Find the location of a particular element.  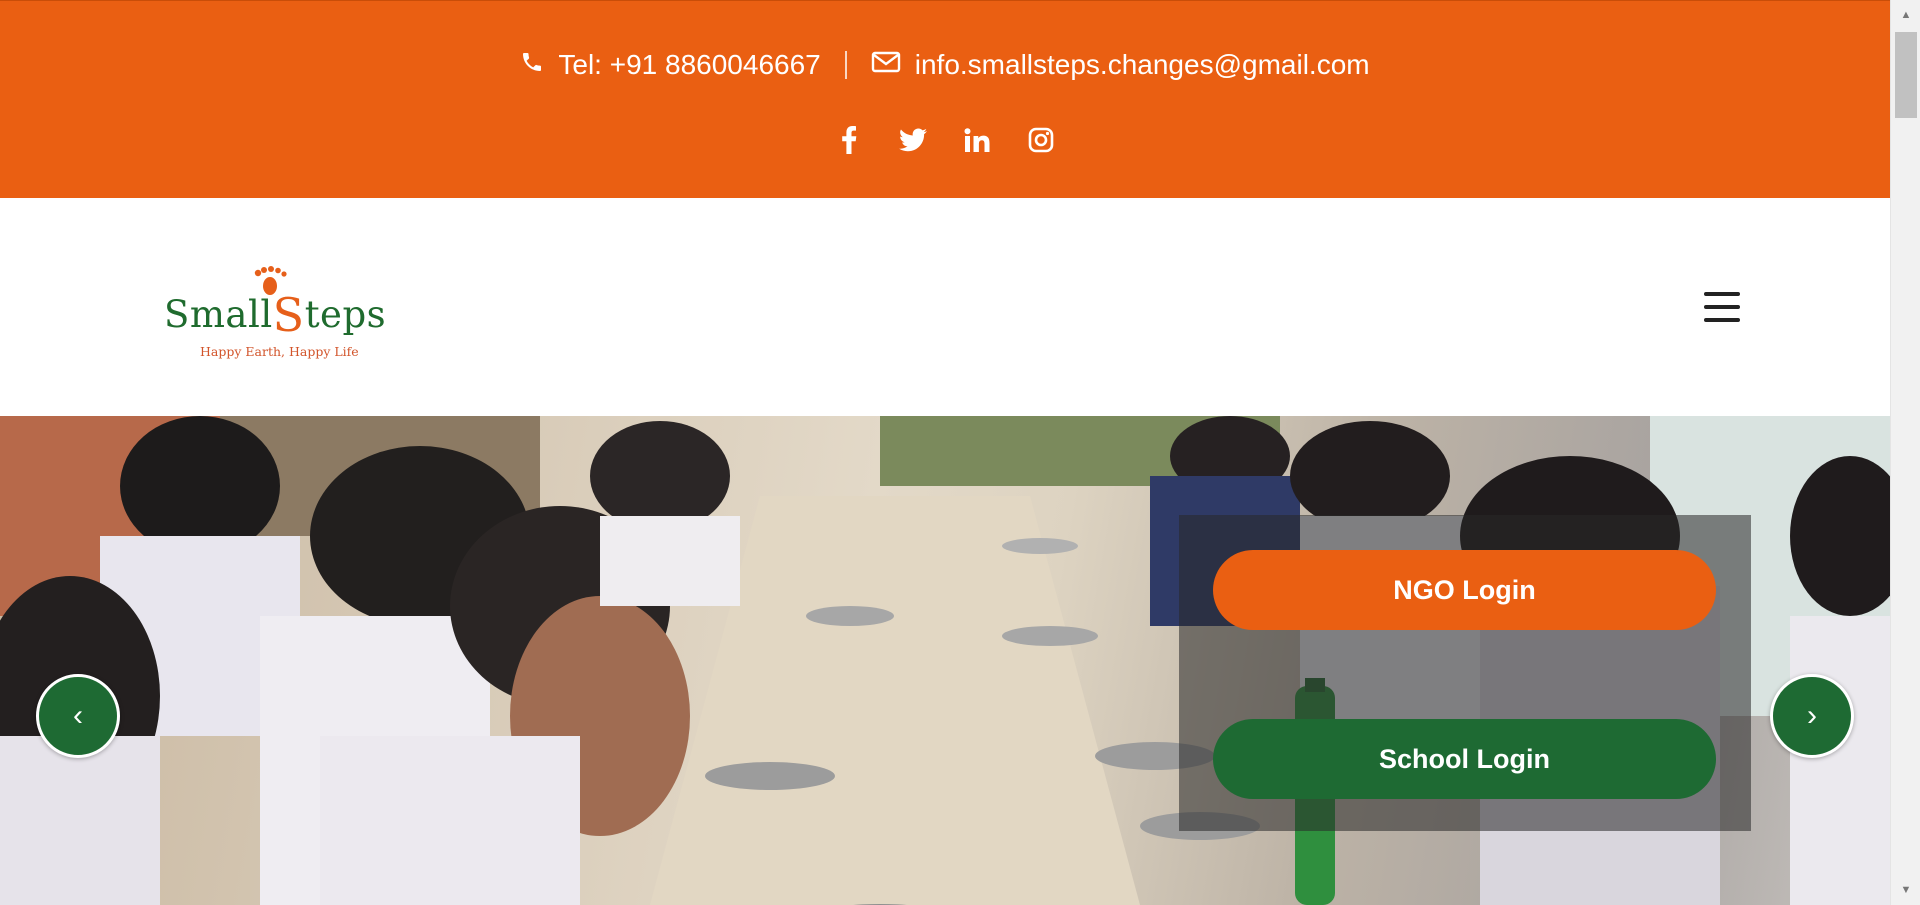

hamburger-icon is located at coordinates (1722, 308).